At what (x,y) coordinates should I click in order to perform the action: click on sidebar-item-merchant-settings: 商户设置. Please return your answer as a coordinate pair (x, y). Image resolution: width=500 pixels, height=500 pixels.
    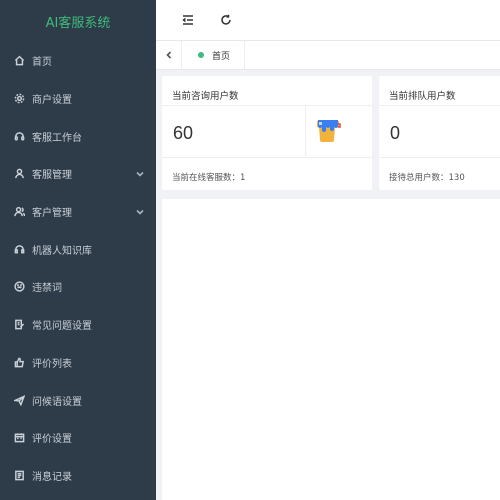
    Looking at the image, I should click on (78, 99).